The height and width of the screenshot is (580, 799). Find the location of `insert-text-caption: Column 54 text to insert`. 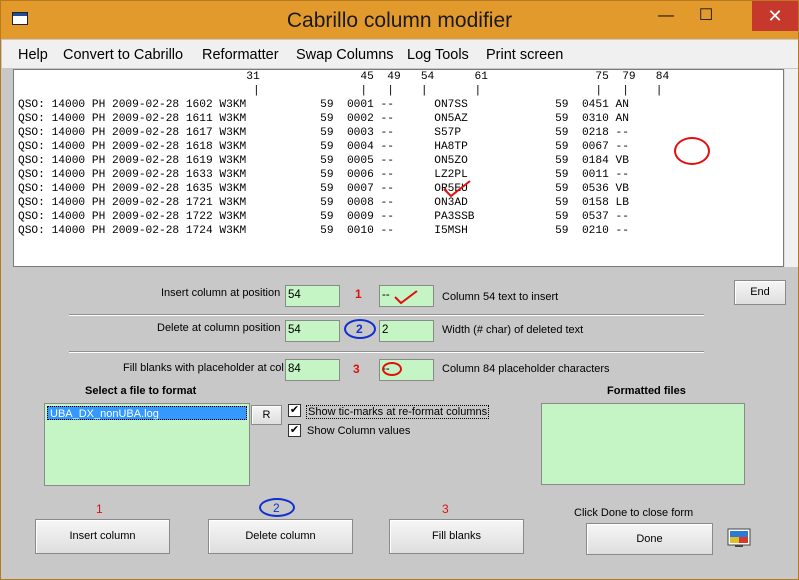

insert-text-caption: Column 54 text to insert is located at coordinates (500, 297).